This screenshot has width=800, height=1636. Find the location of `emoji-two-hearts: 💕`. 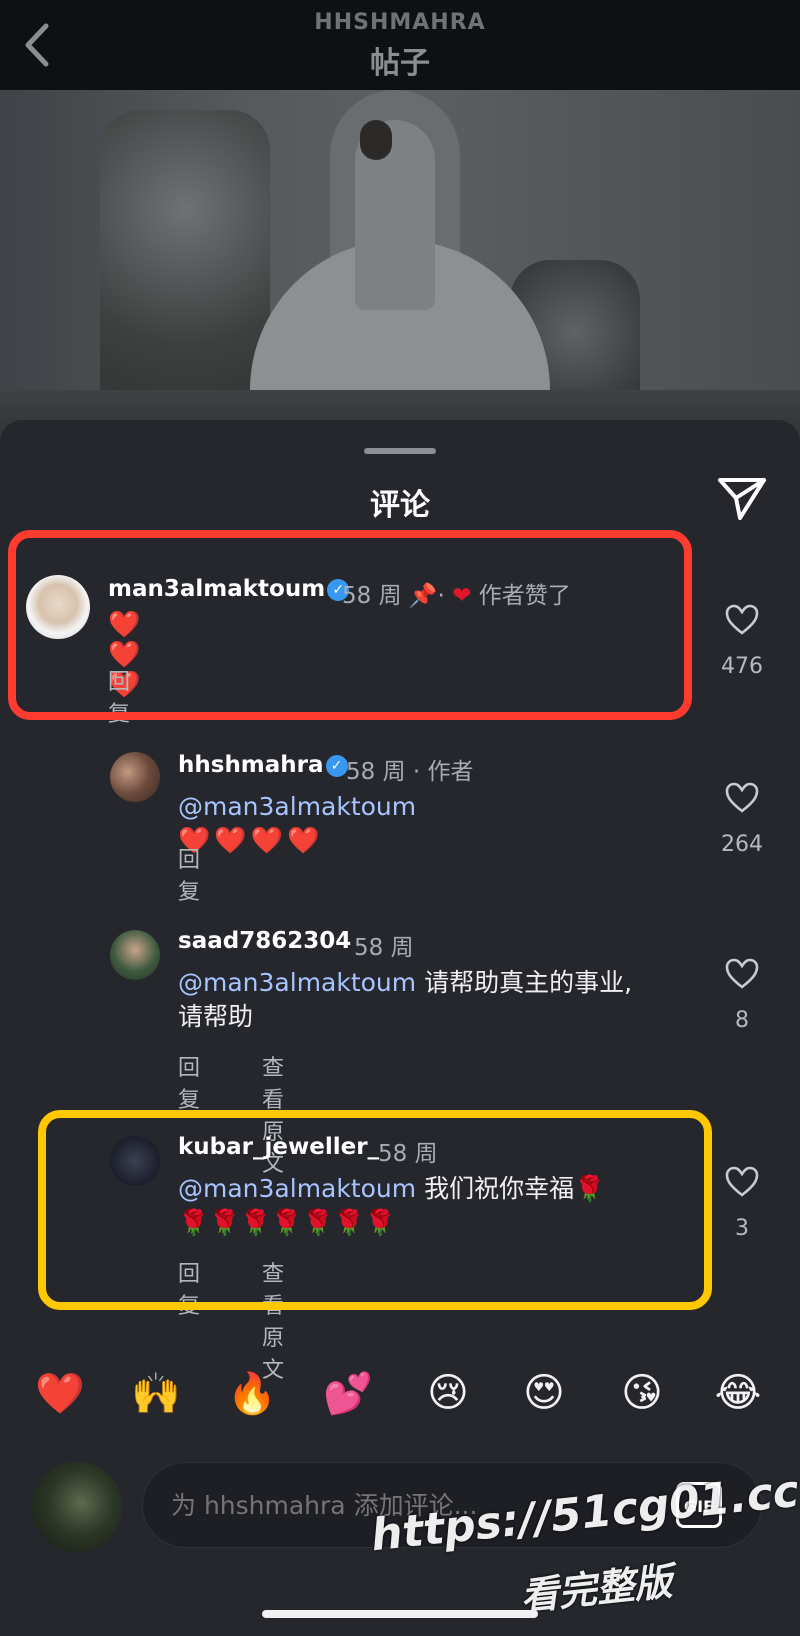

emoji-two-hearts: 💕 is located at coordinates (348, 1393).